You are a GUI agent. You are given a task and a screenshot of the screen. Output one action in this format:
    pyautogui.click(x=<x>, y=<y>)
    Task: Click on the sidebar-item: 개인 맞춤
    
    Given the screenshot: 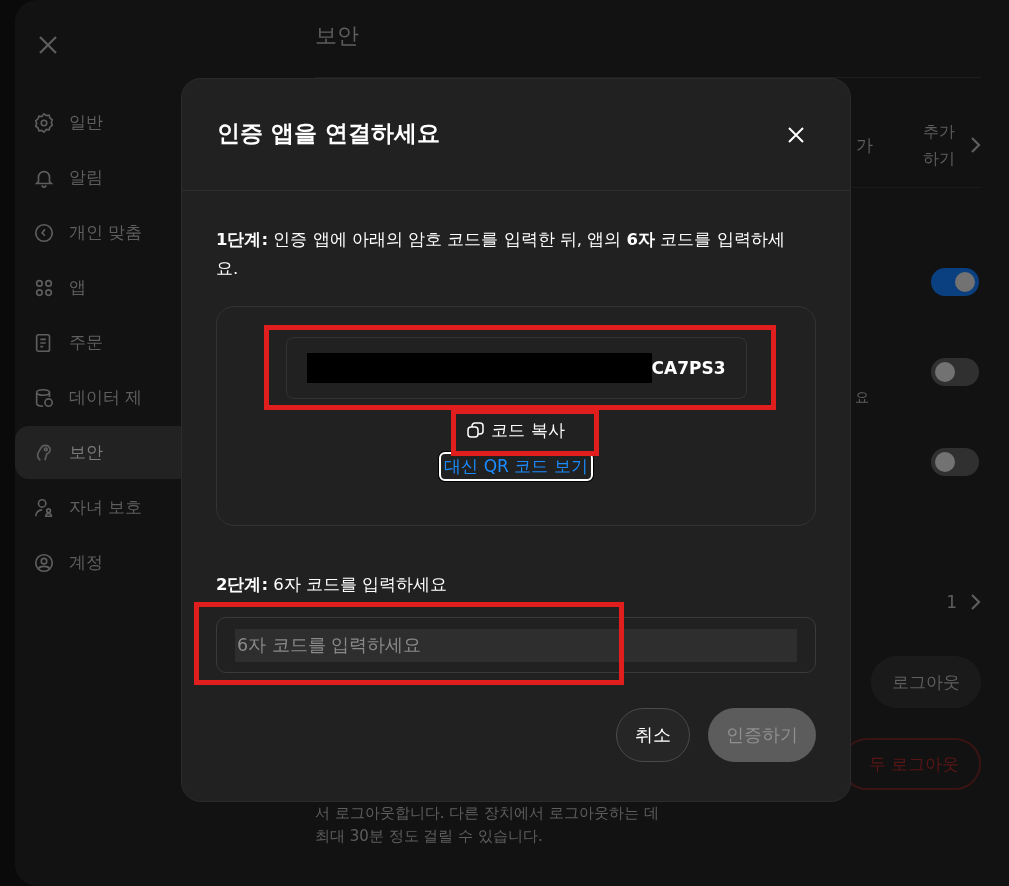 What is the action you would take?
    pyautogui.click(x=104, y=232)
    